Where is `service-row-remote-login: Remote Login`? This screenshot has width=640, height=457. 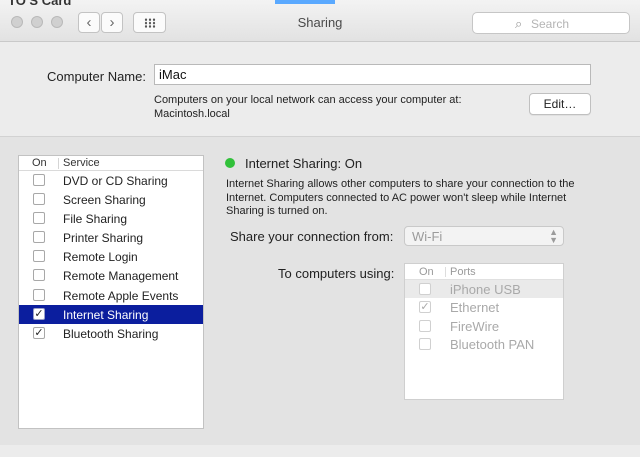
service-row-remote-login: Remote Login is located at coordinates (111, 256).